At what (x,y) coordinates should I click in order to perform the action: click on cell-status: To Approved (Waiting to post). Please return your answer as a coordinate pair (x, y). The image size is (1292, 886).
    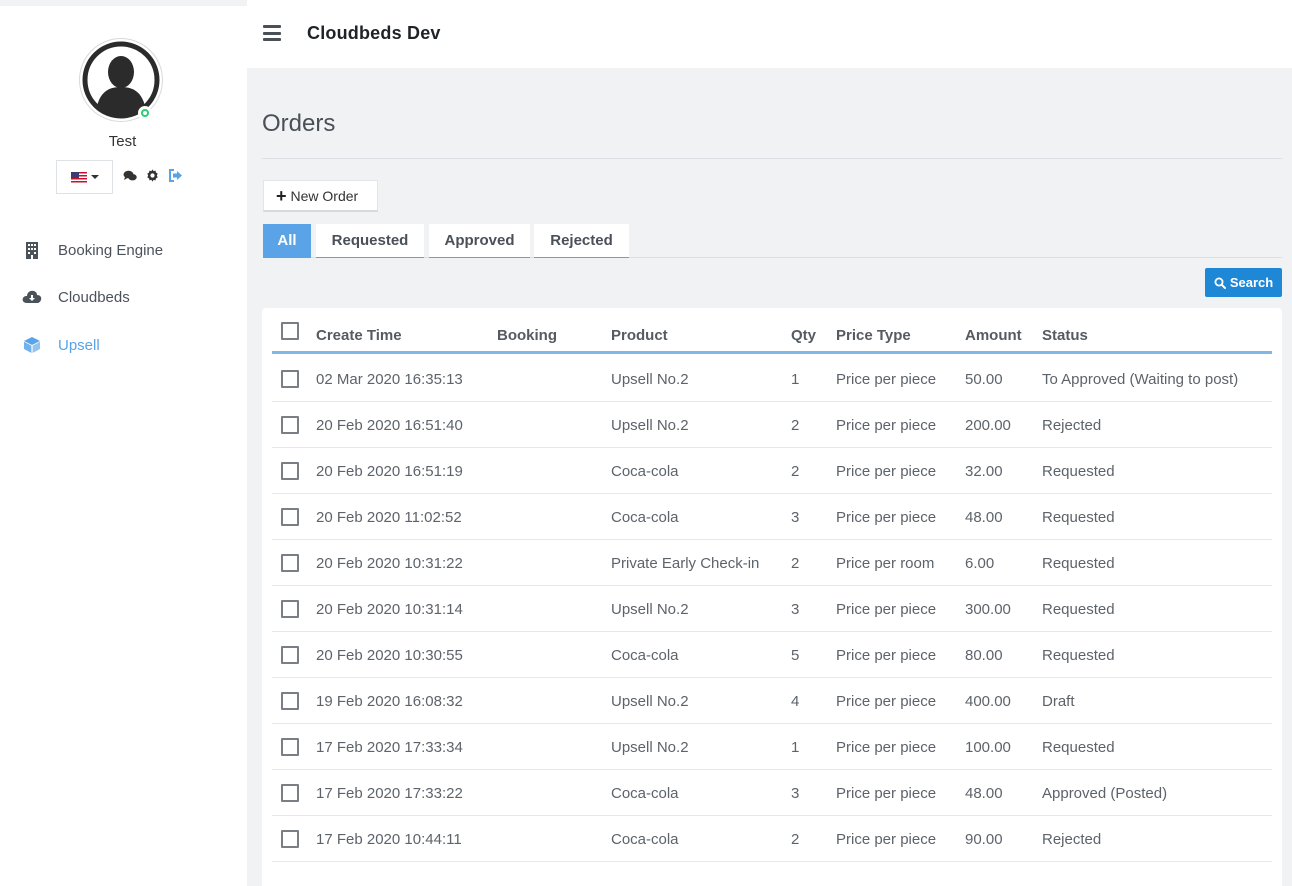
    Looking at the image, I should click on (1140, 379).